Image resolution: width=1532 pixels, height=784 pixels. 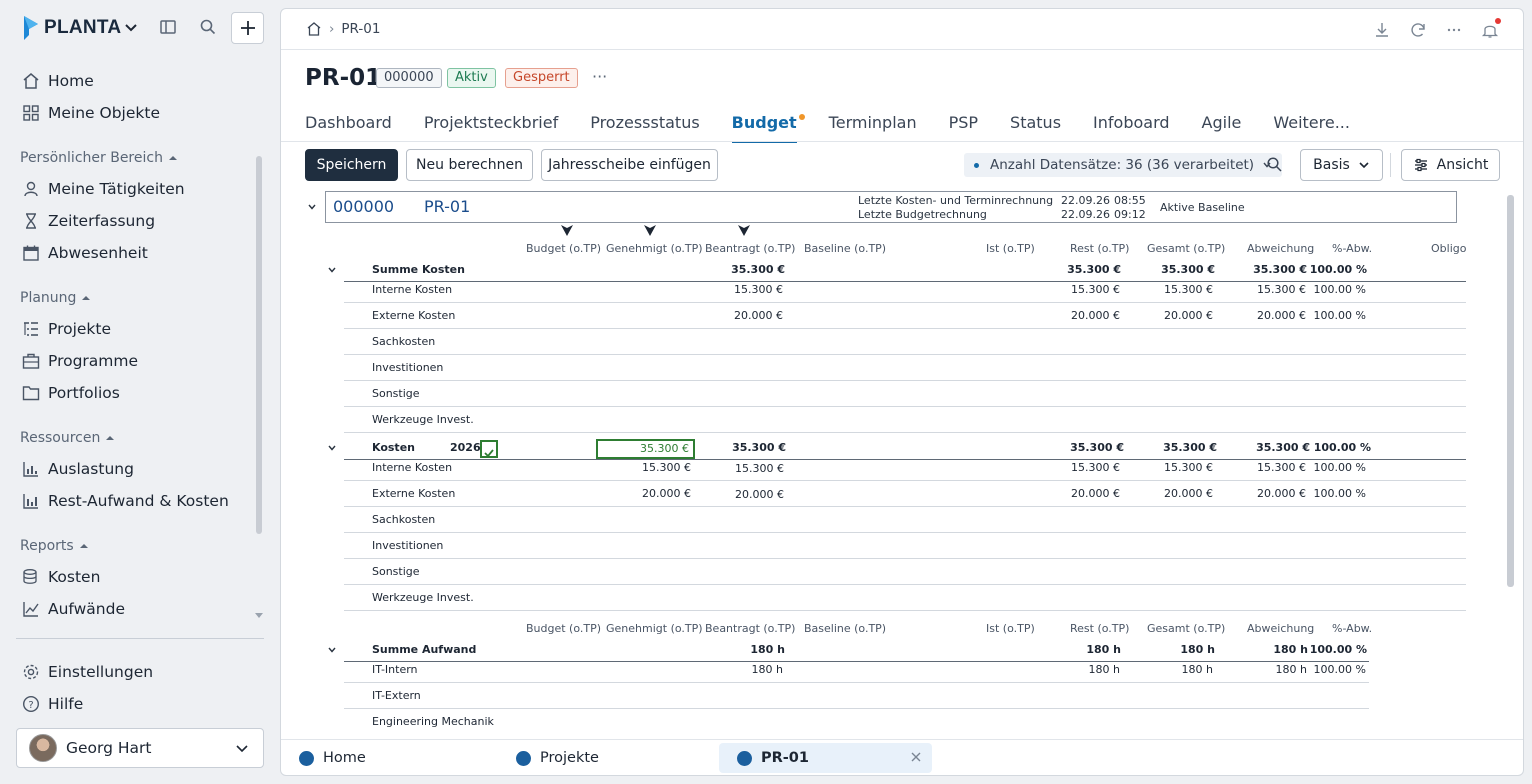 I want to click on list-tree-icon, so click(x=31, y=329).